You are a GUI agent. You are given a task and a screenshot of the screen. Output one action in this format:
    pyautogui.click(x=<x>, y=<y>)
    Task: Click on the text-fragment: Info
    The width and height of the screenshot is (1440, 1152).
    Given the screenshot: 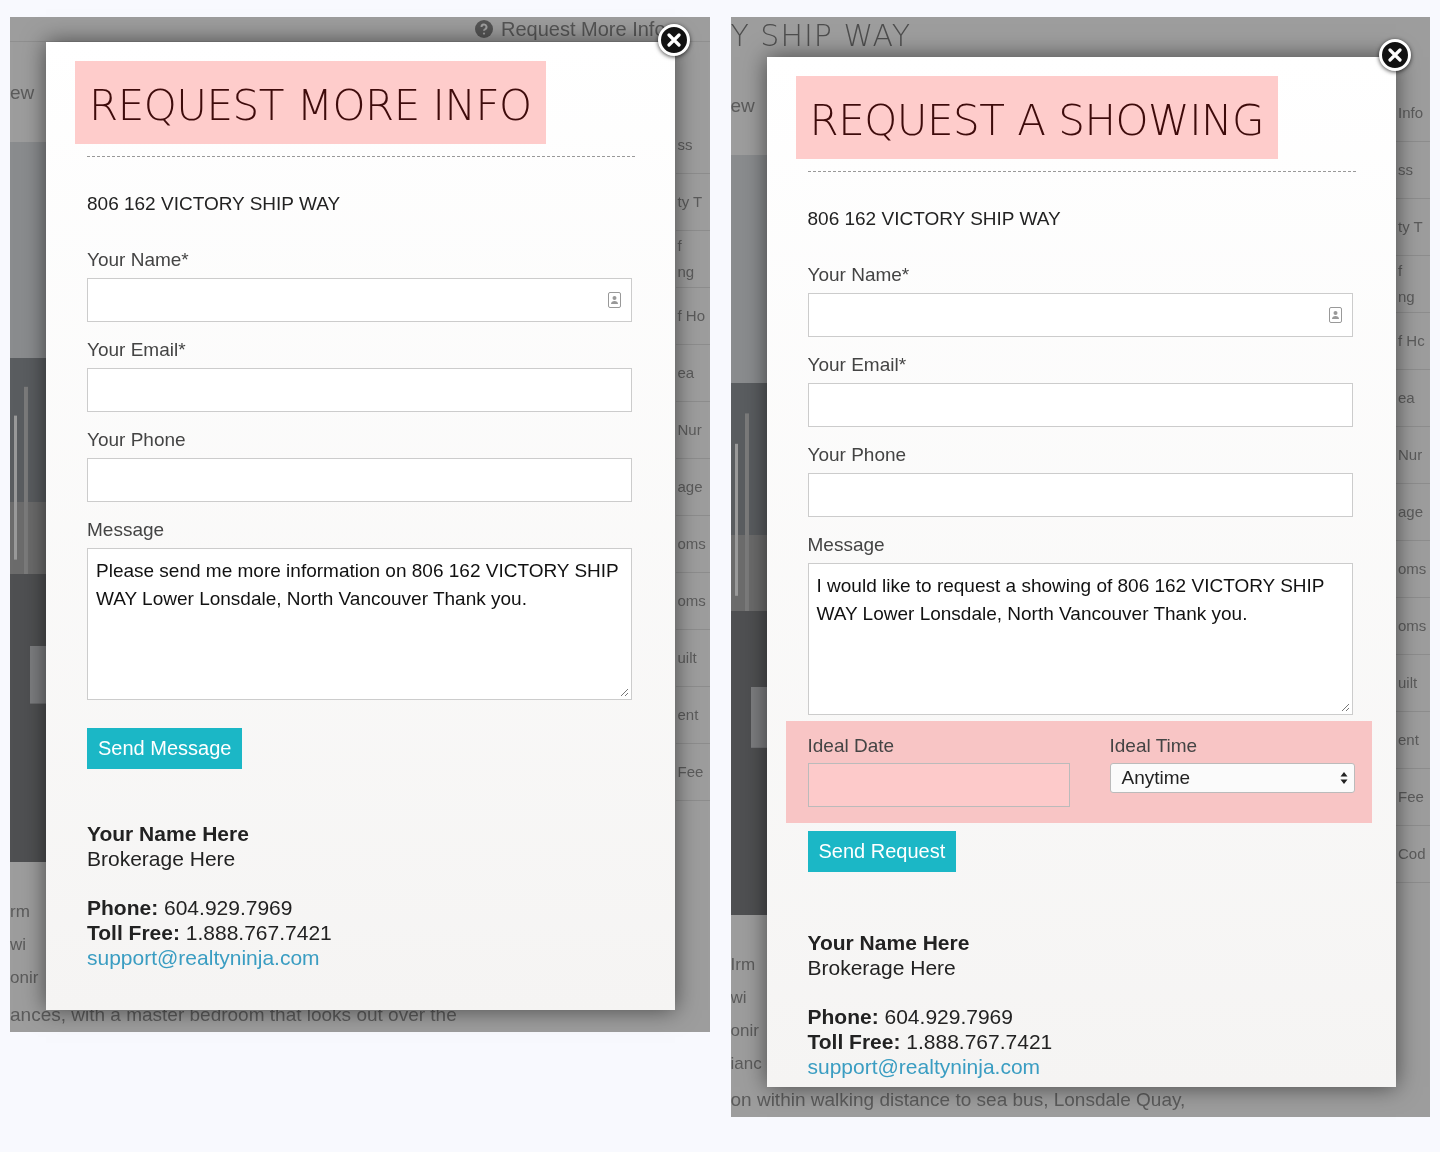 What is the action you would take?
    pyautogui.click(x=1411, y=113)
    